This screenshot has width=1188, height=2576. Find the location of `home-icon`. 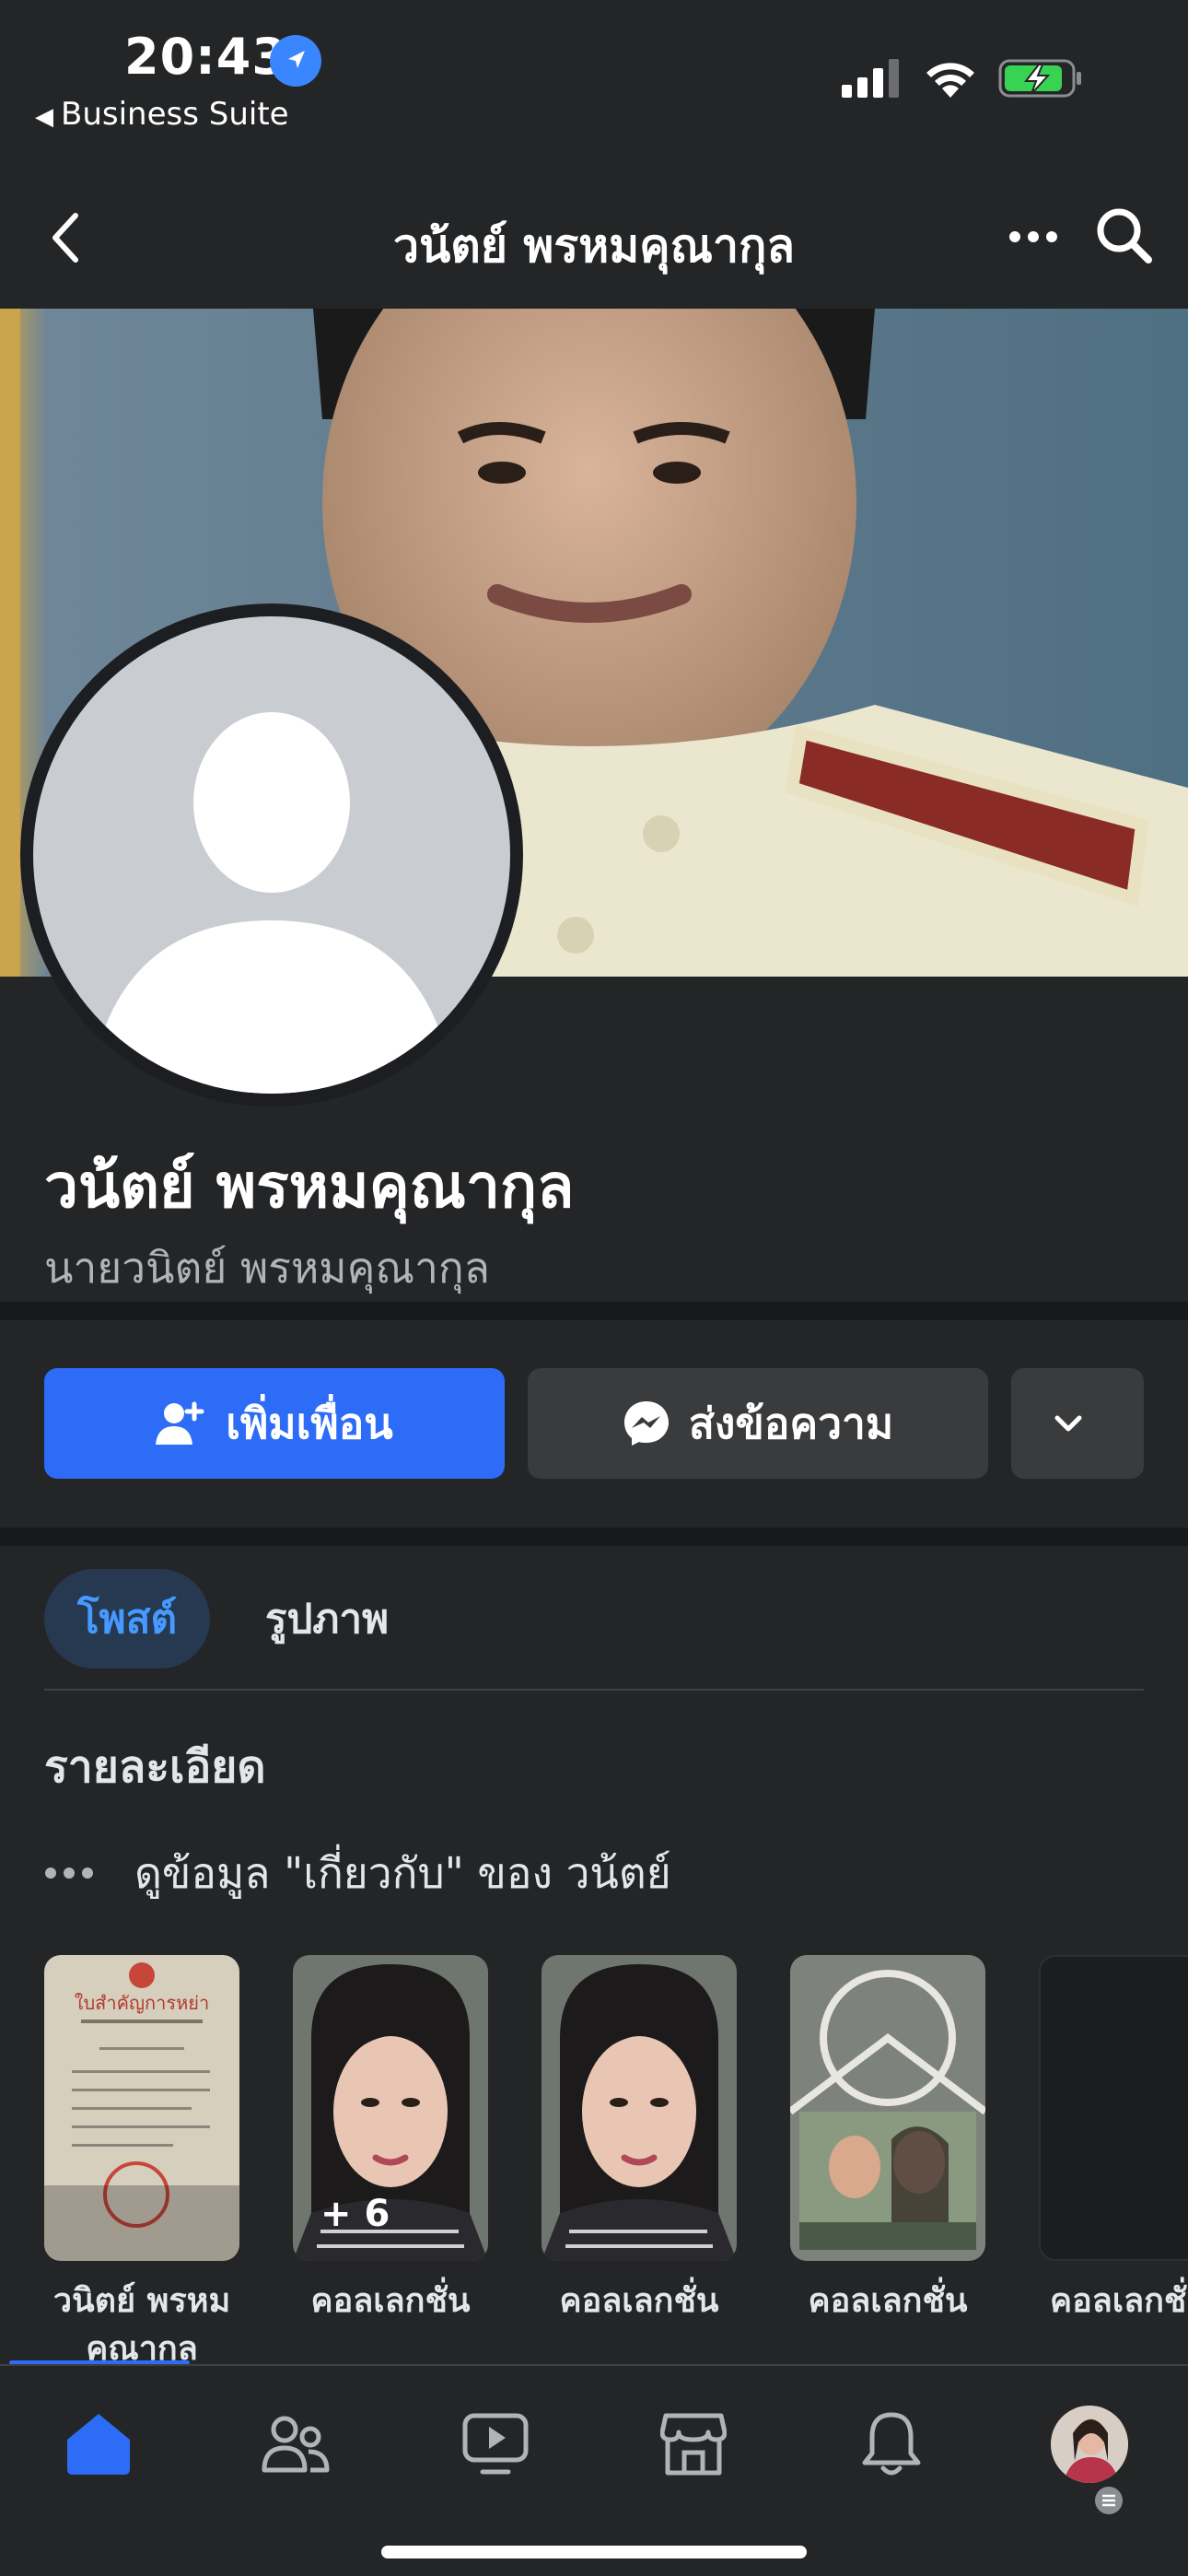

home-icon is located at coordinates (98, 2444).